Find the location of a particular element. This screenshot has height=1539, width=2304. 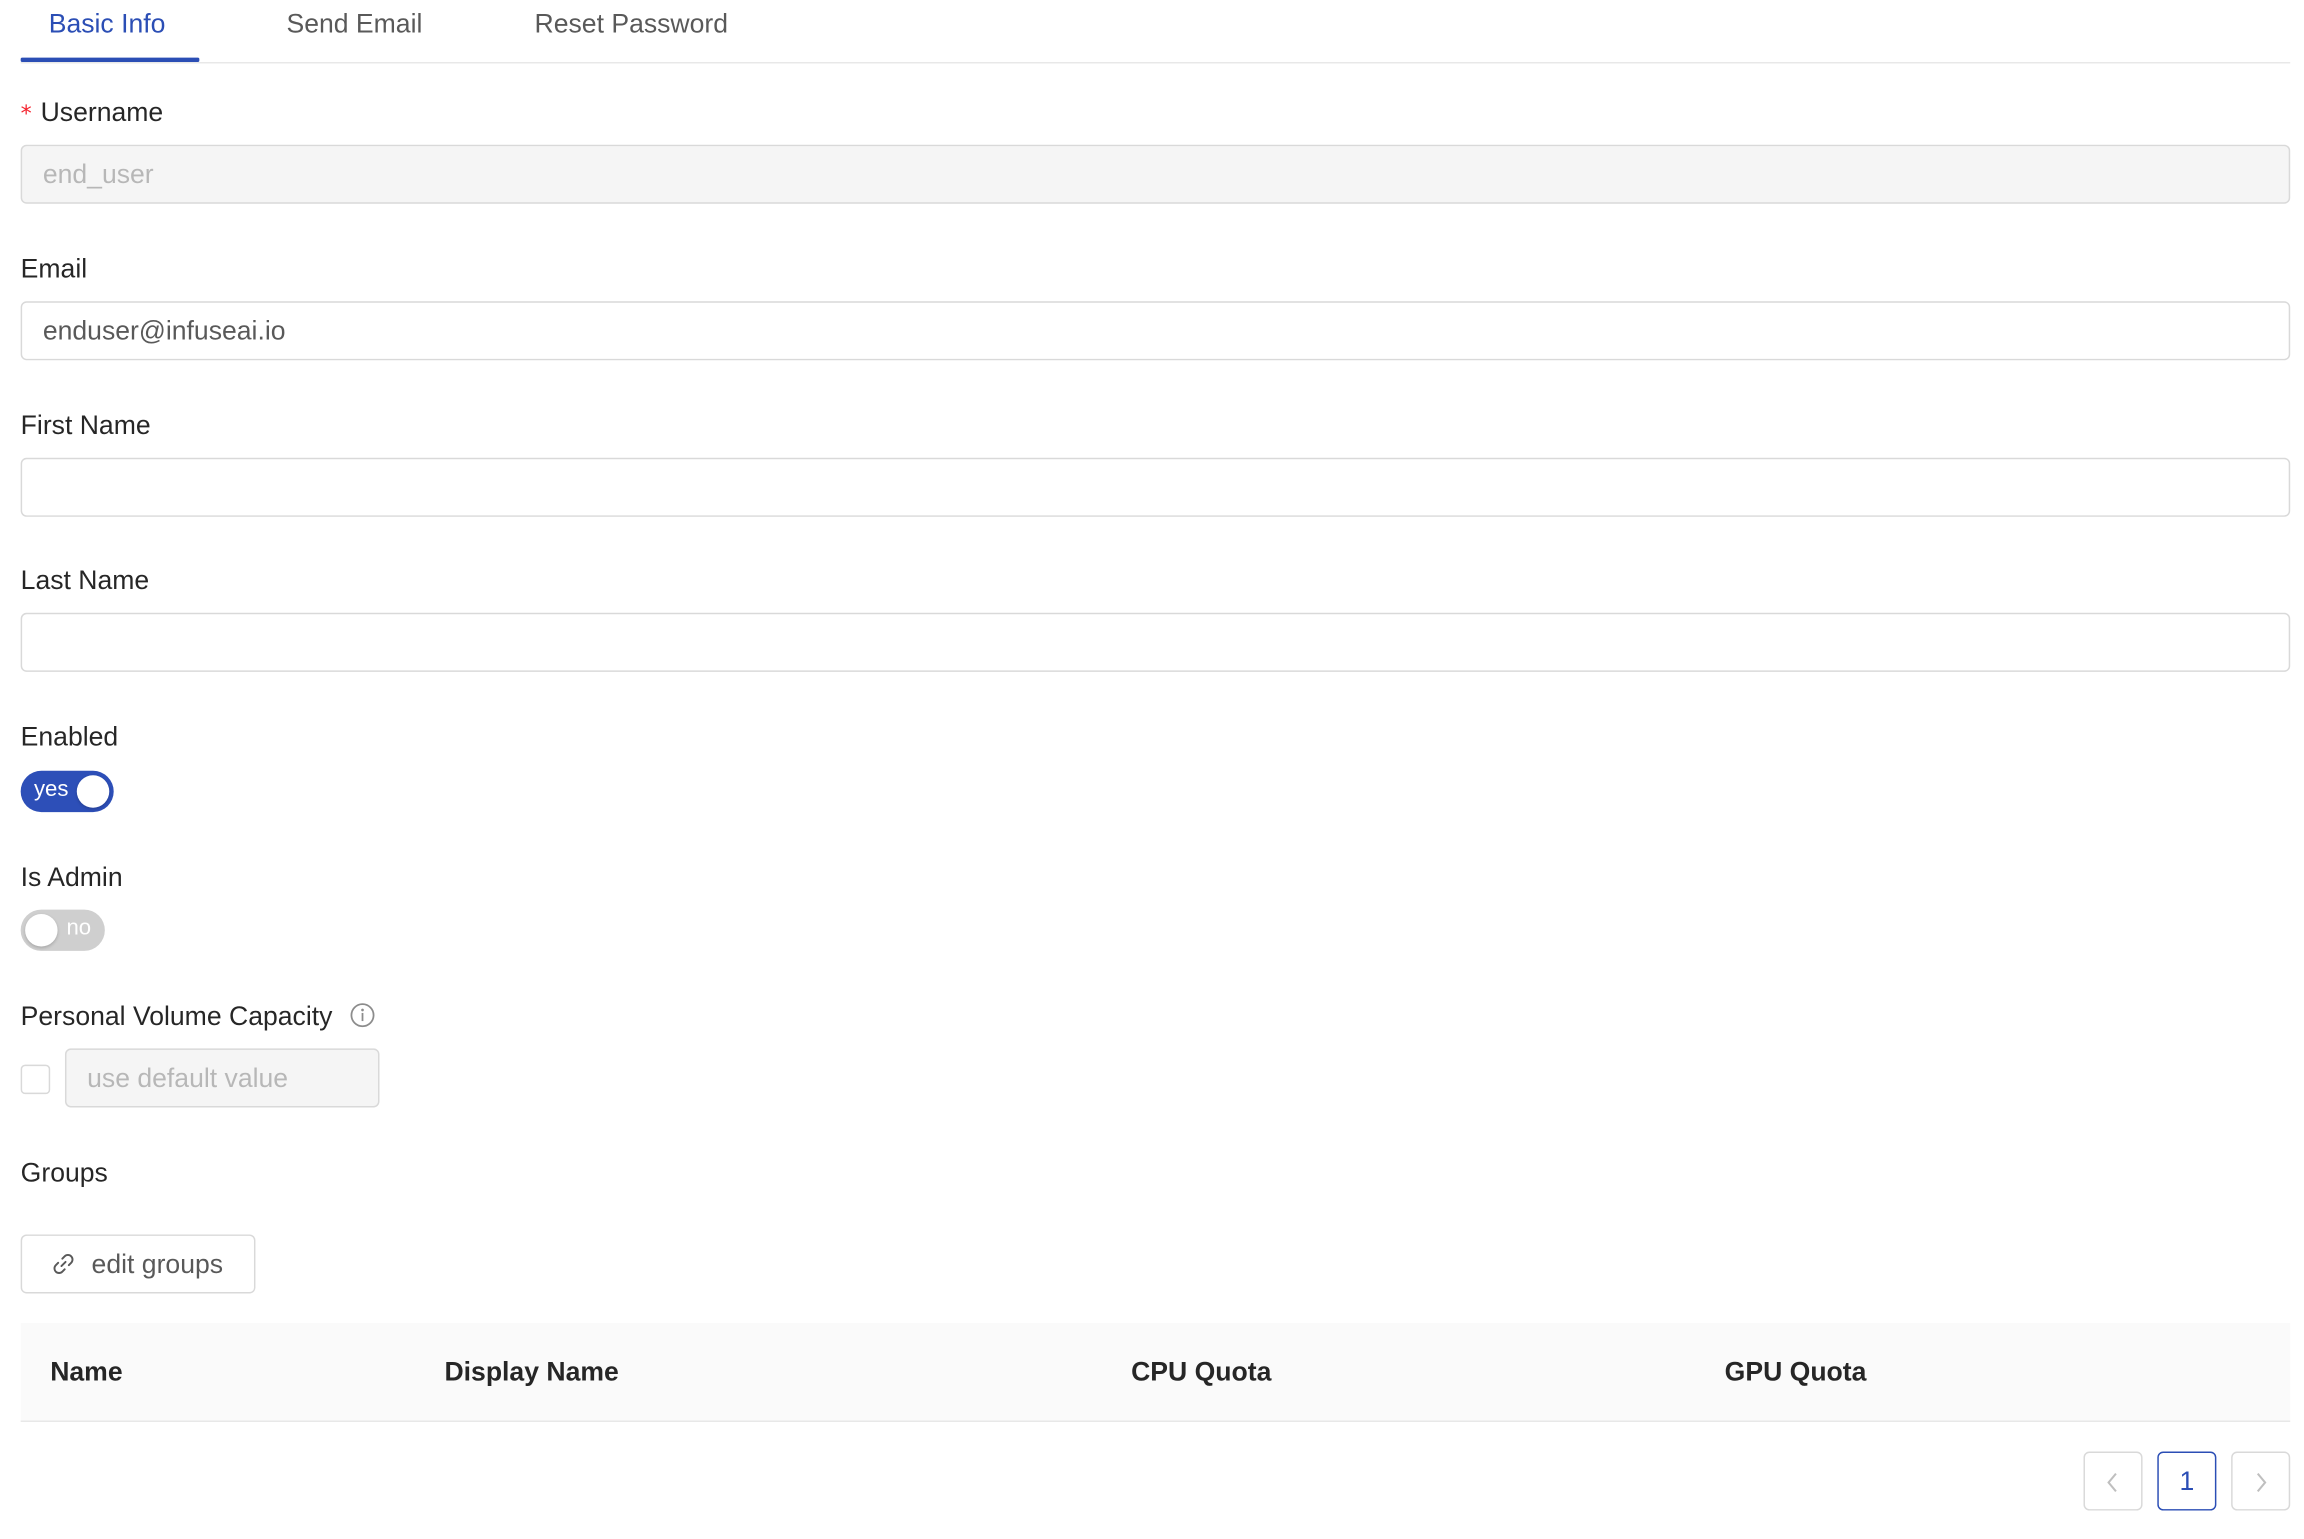

pagination-prev-button is located at coordinates (2113, 1481).